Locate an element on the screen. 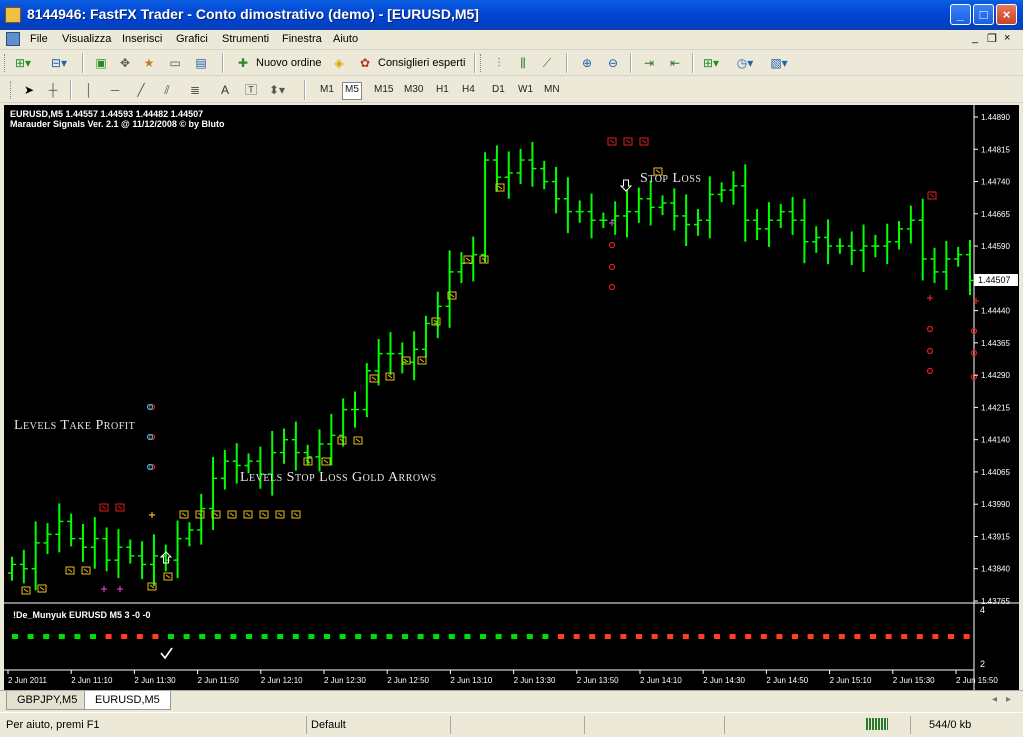 This screenshot has height=737, width=1023. zoom-out-icon: ⊖ is located at coordinates (613, 63).